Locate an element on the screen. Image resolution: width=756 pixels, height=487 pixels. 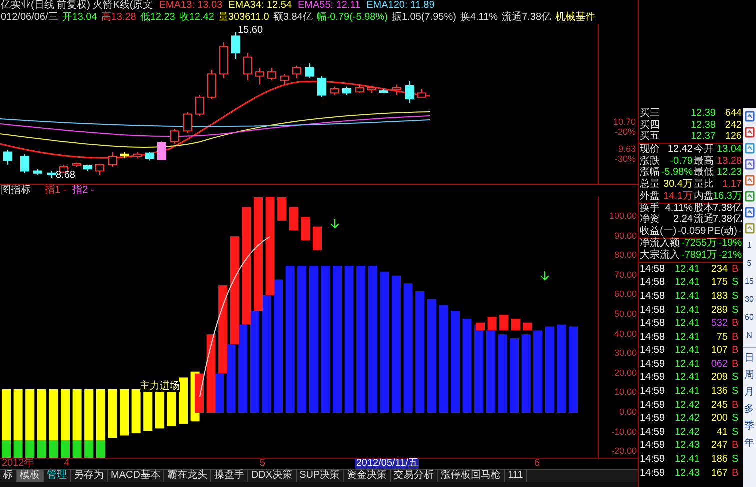
period-button: 周 is located at coordinates (749, 376).